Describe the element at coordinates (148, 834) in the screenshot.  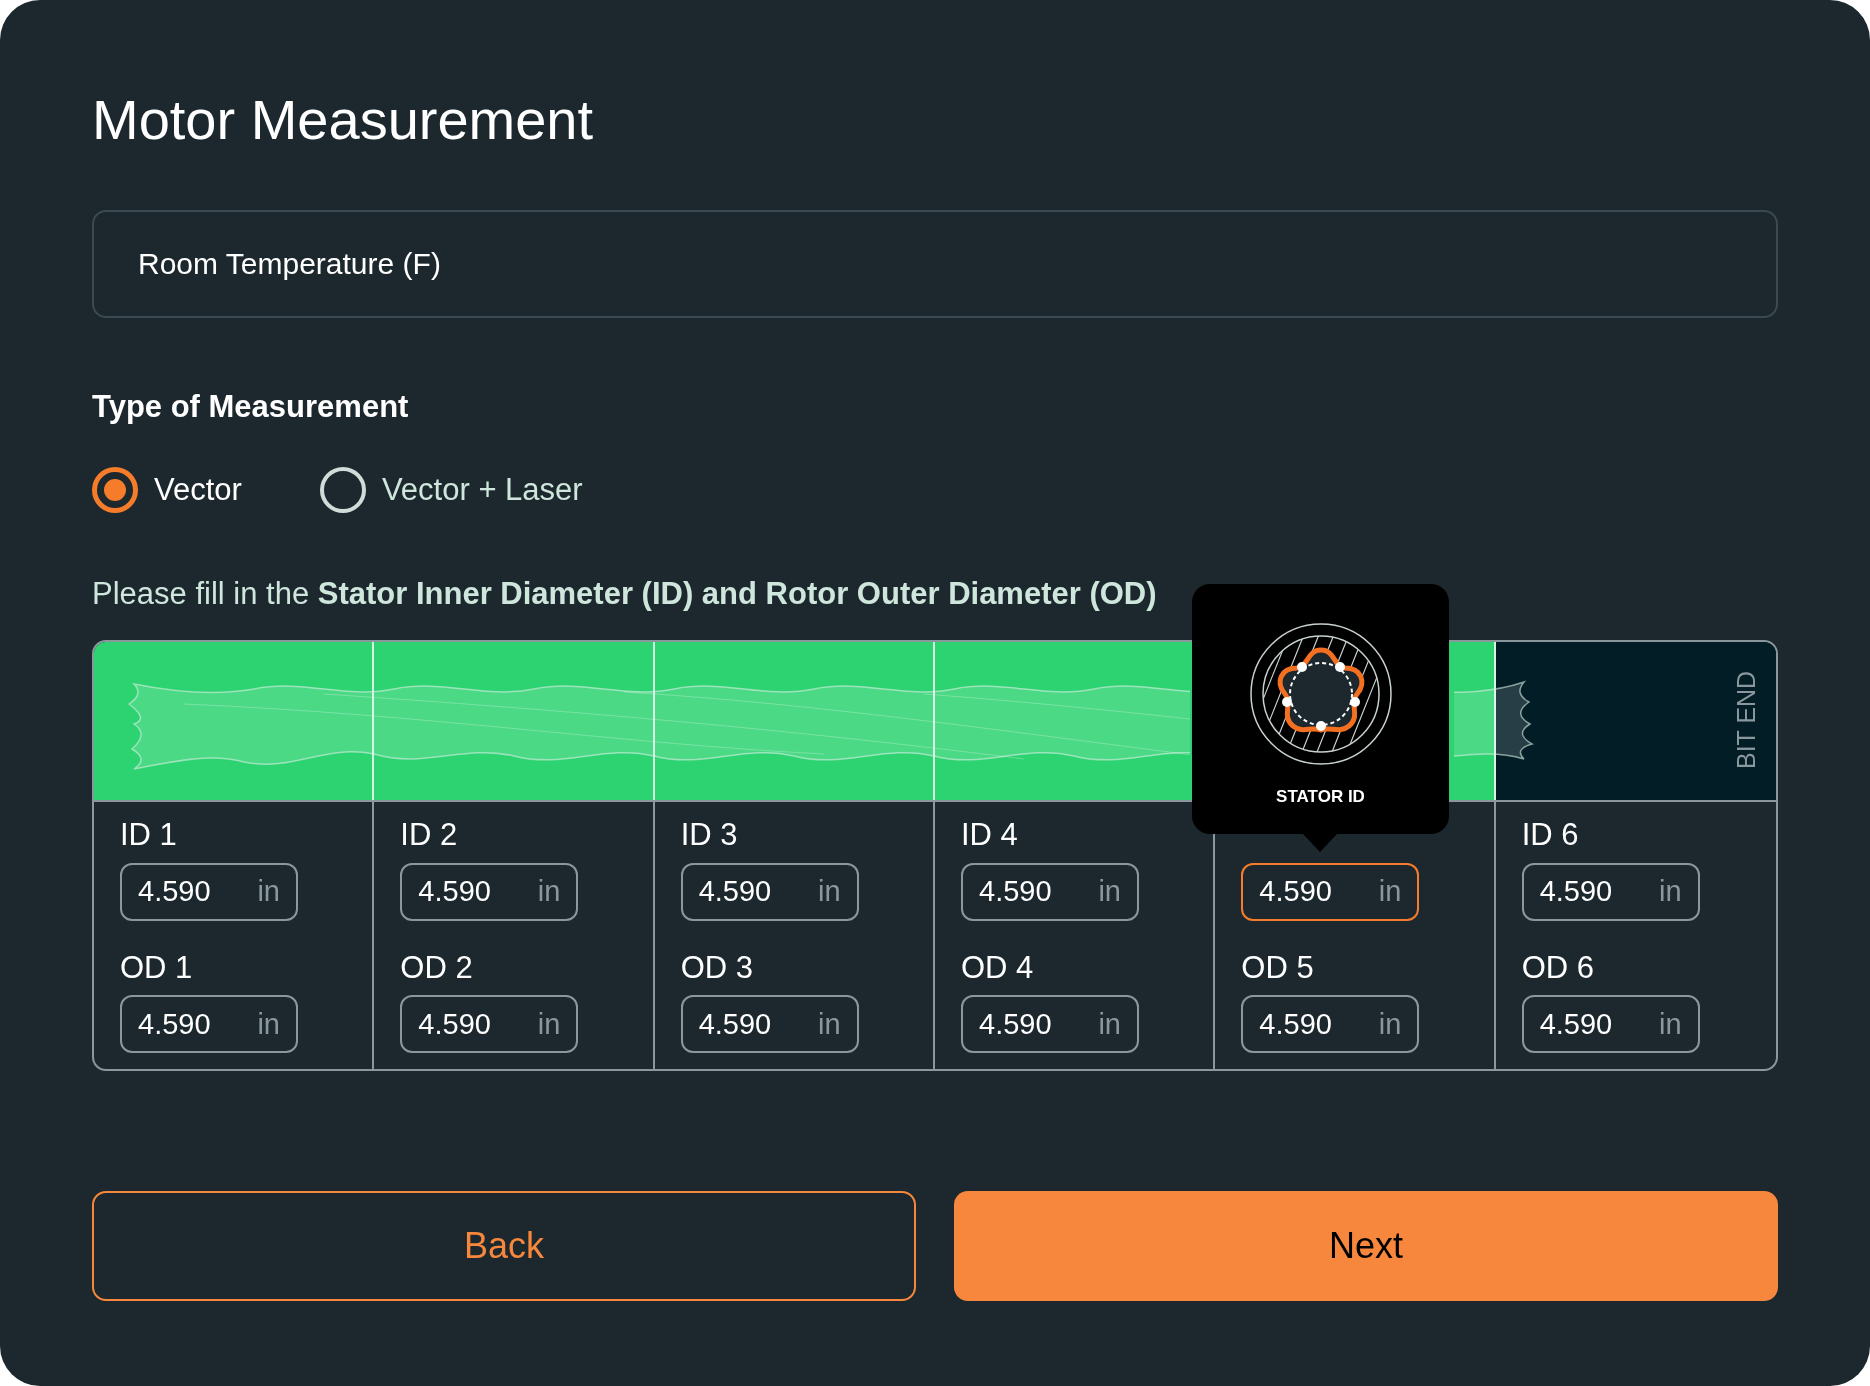
I see `id-label: ID 1` at that location.